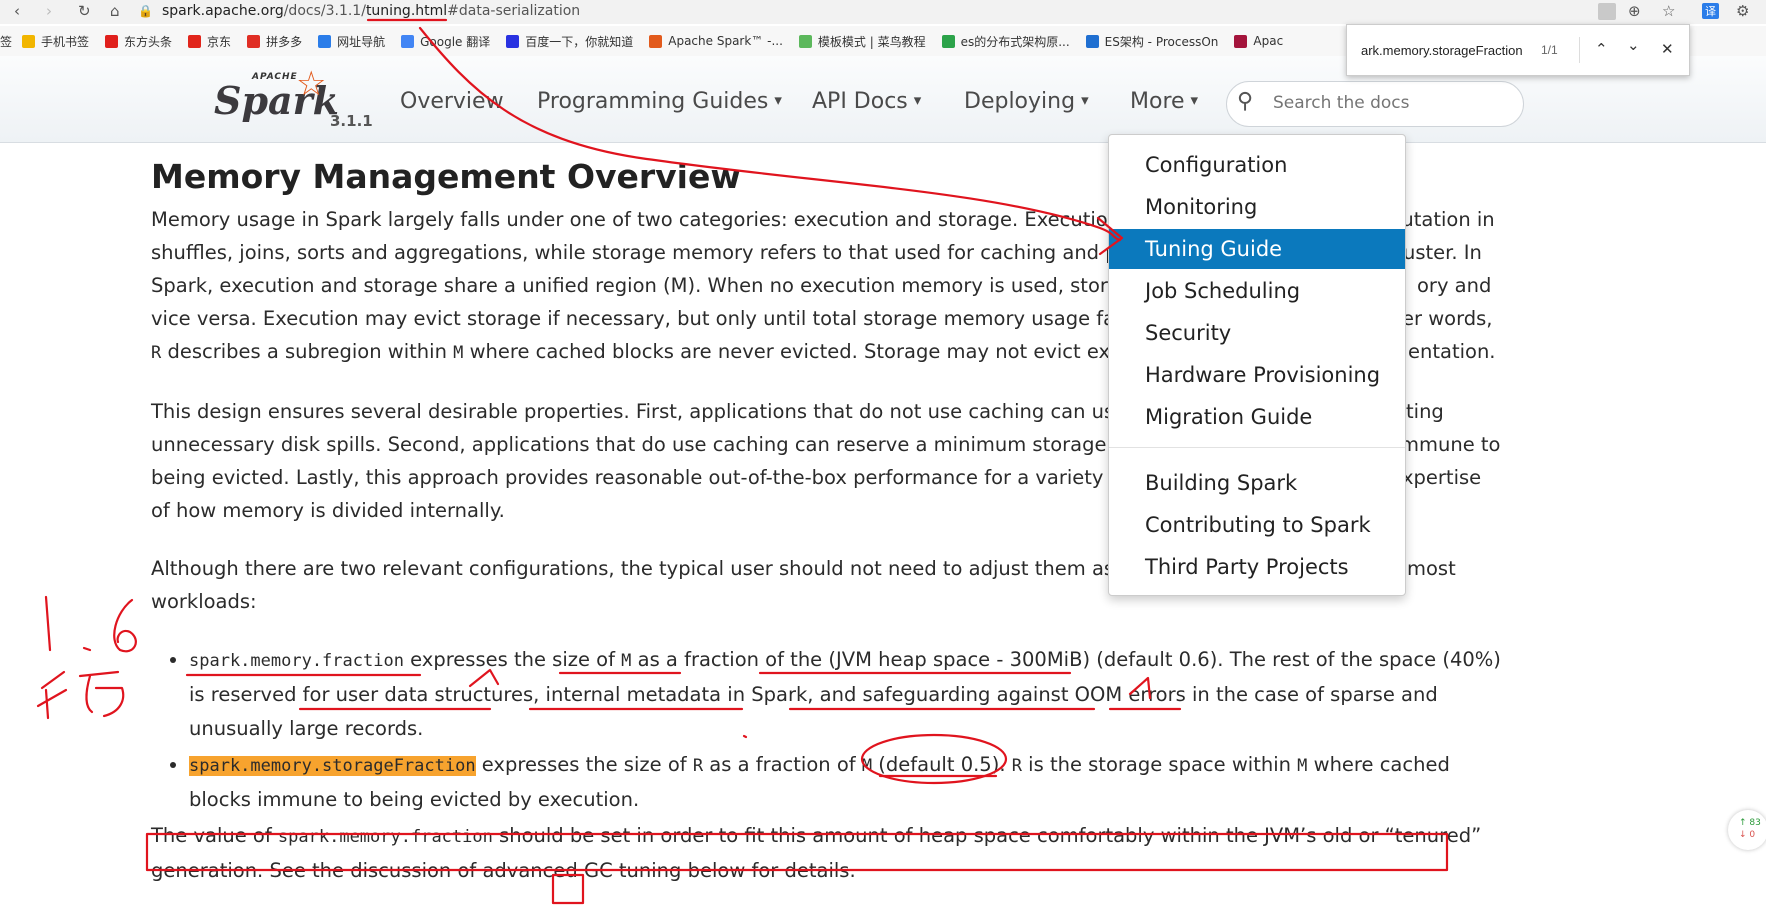 This screenshot has width=1766, height=917. Describe the element at coordinates (1667, 49) in the screenshot. I see `close-icon: ✕` at that location.